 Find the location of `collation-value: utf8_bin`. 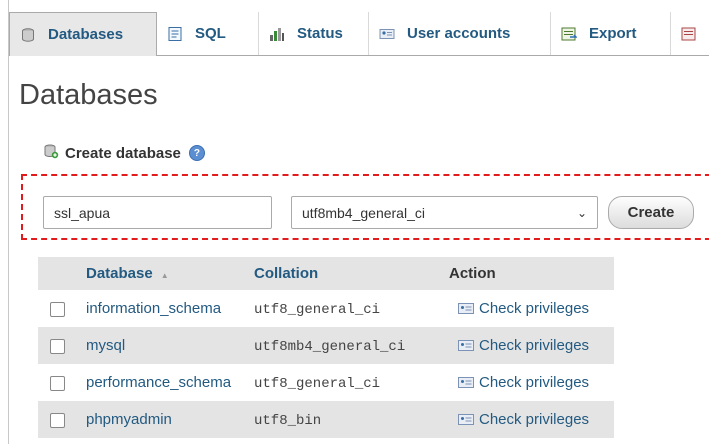

collation-value: utf8_bin is located at coordinates (288, 420).